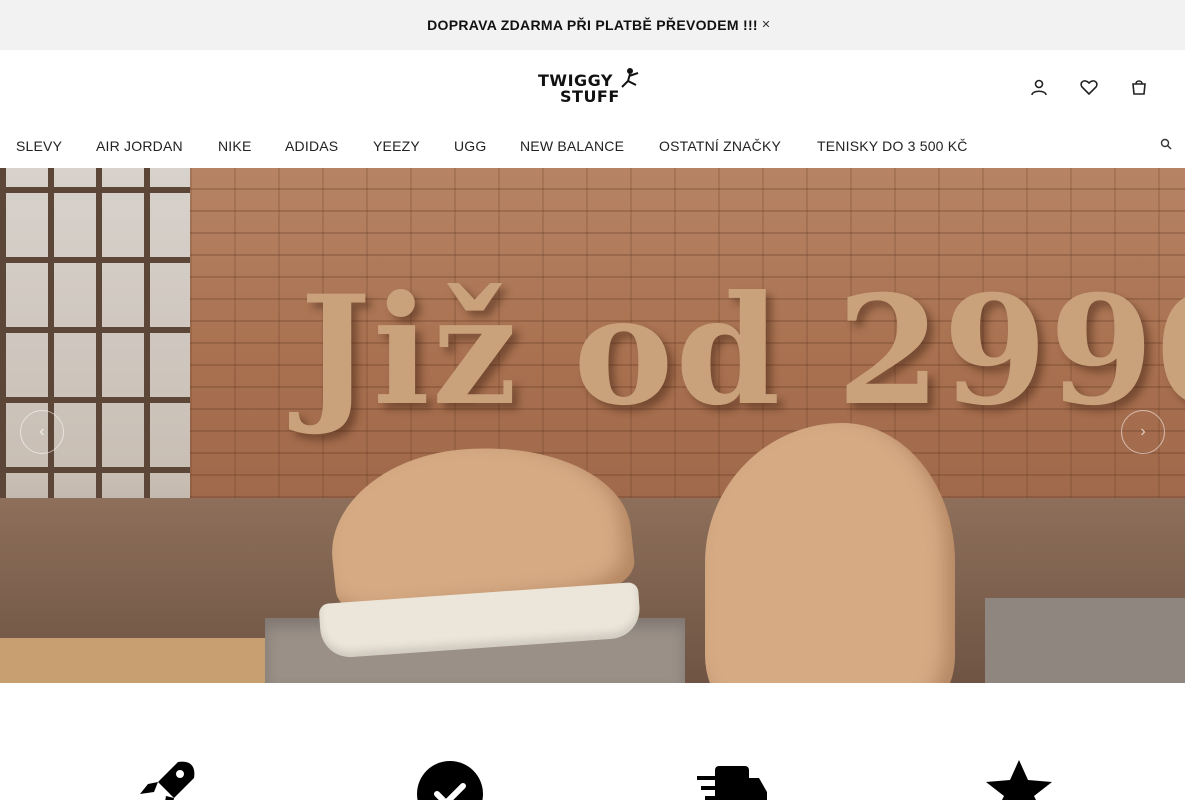 Image resolution: width=1200 pixels, height=800 pixels. I want to click on slider-prev-button: ‹, so click(42, 432).